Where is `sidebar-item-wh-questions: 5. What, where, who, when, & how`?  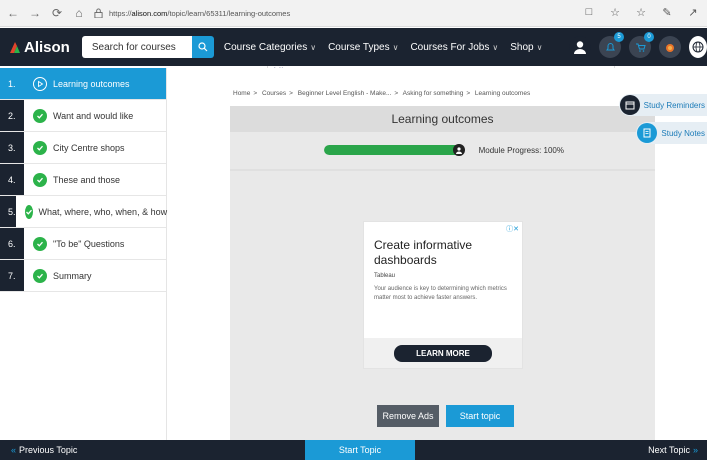
sidebar-item-wh-questions: 5. What, where, who, when, & how is located at coordinates (84, 212).